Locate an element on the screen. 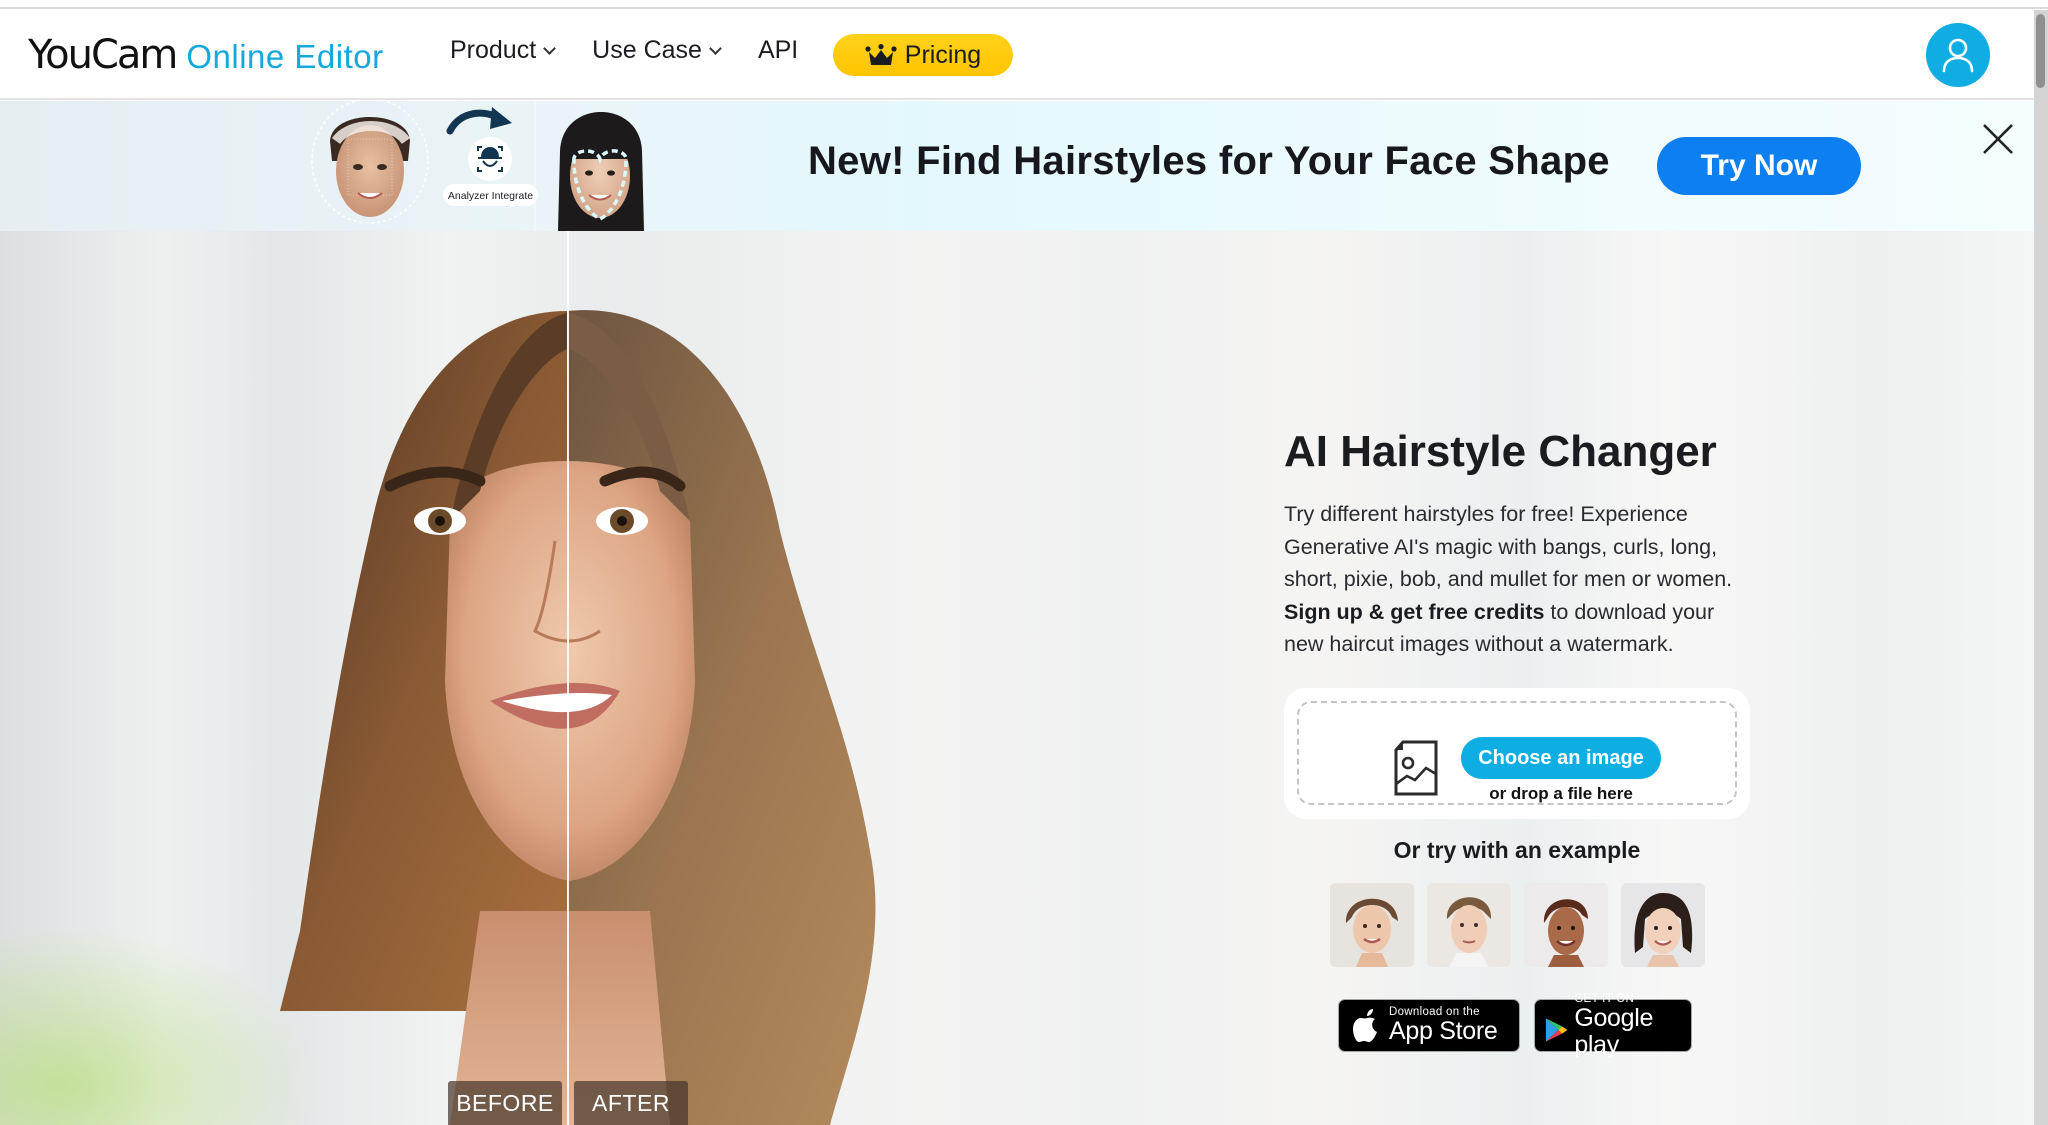 This screenshot has height=1125, width=2048. drop-file-hint: or drop a file here is located at coordinates (1561, 793).